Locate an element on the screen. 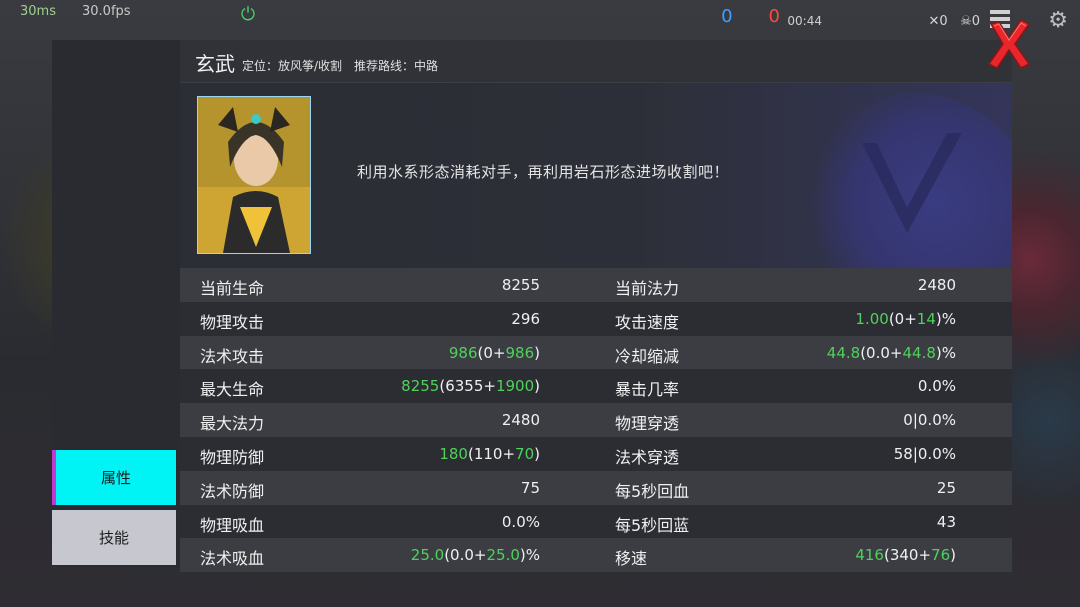 The height and width of the screenshot is (607, 1080). attribute-value-part: 296 is located at coordinates (525, 318).